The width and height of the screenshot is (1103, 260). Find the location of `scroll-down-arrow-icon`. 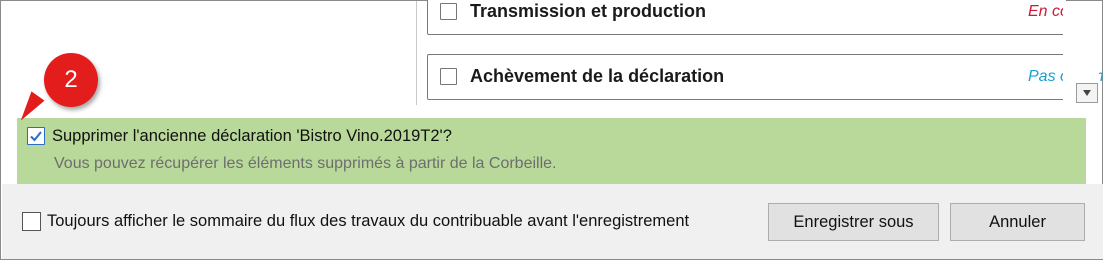

scroll-down-arrow-icon is located at coordinates (1087, 93).